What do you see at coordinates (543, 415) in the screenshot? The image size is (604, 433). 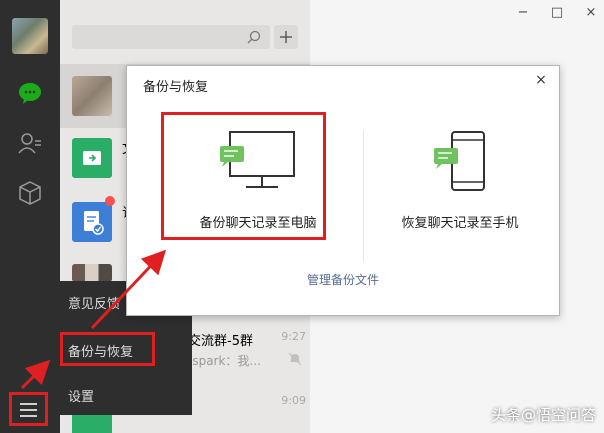 I see `watermark: 头条@悟空问答` at bounding box center [543, 415].